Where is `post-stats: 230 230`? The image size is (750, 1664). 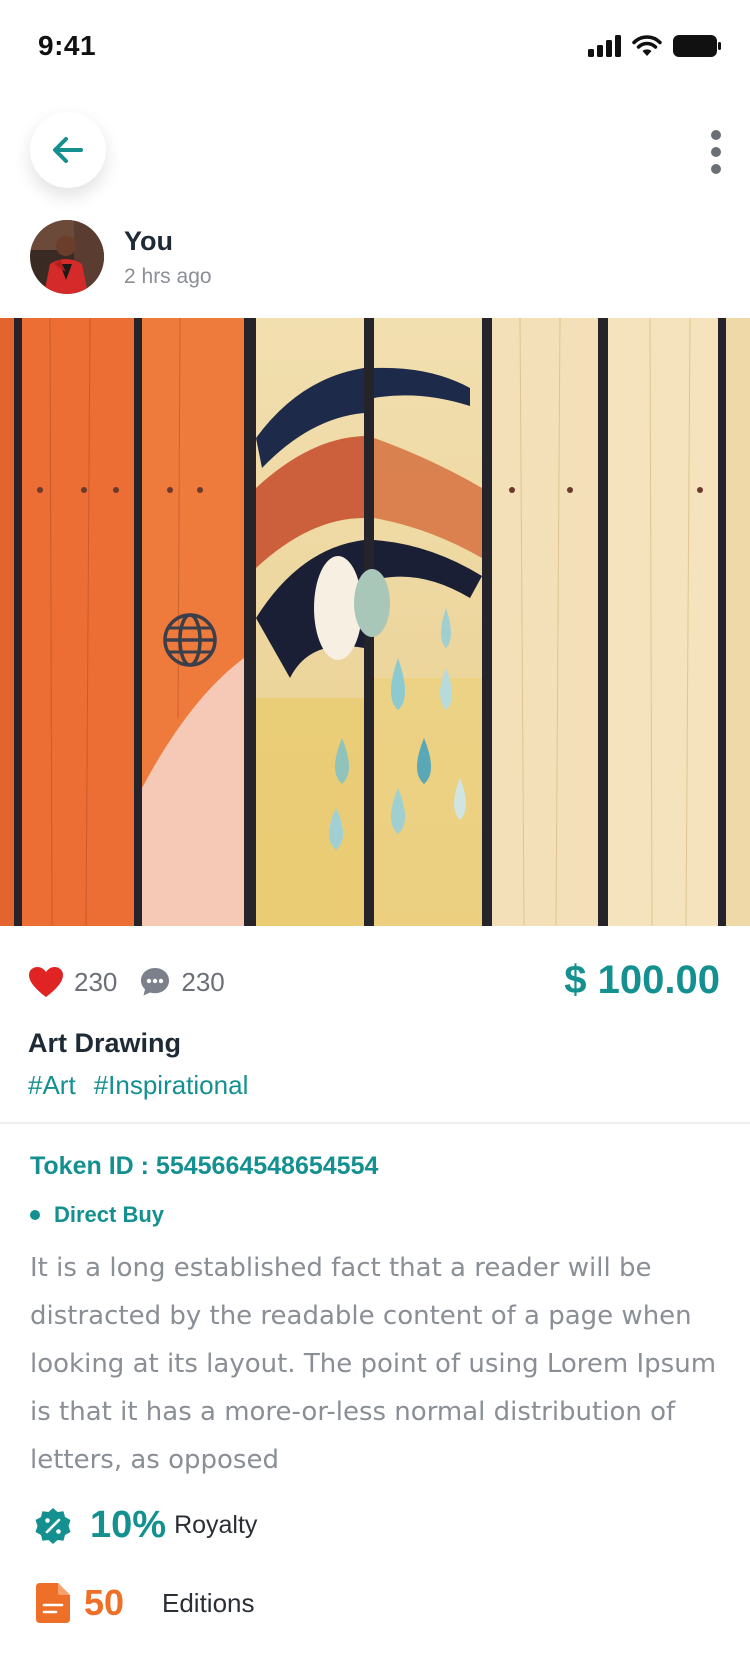 post-stats: 230 230 is located at coordinates (137, 982).